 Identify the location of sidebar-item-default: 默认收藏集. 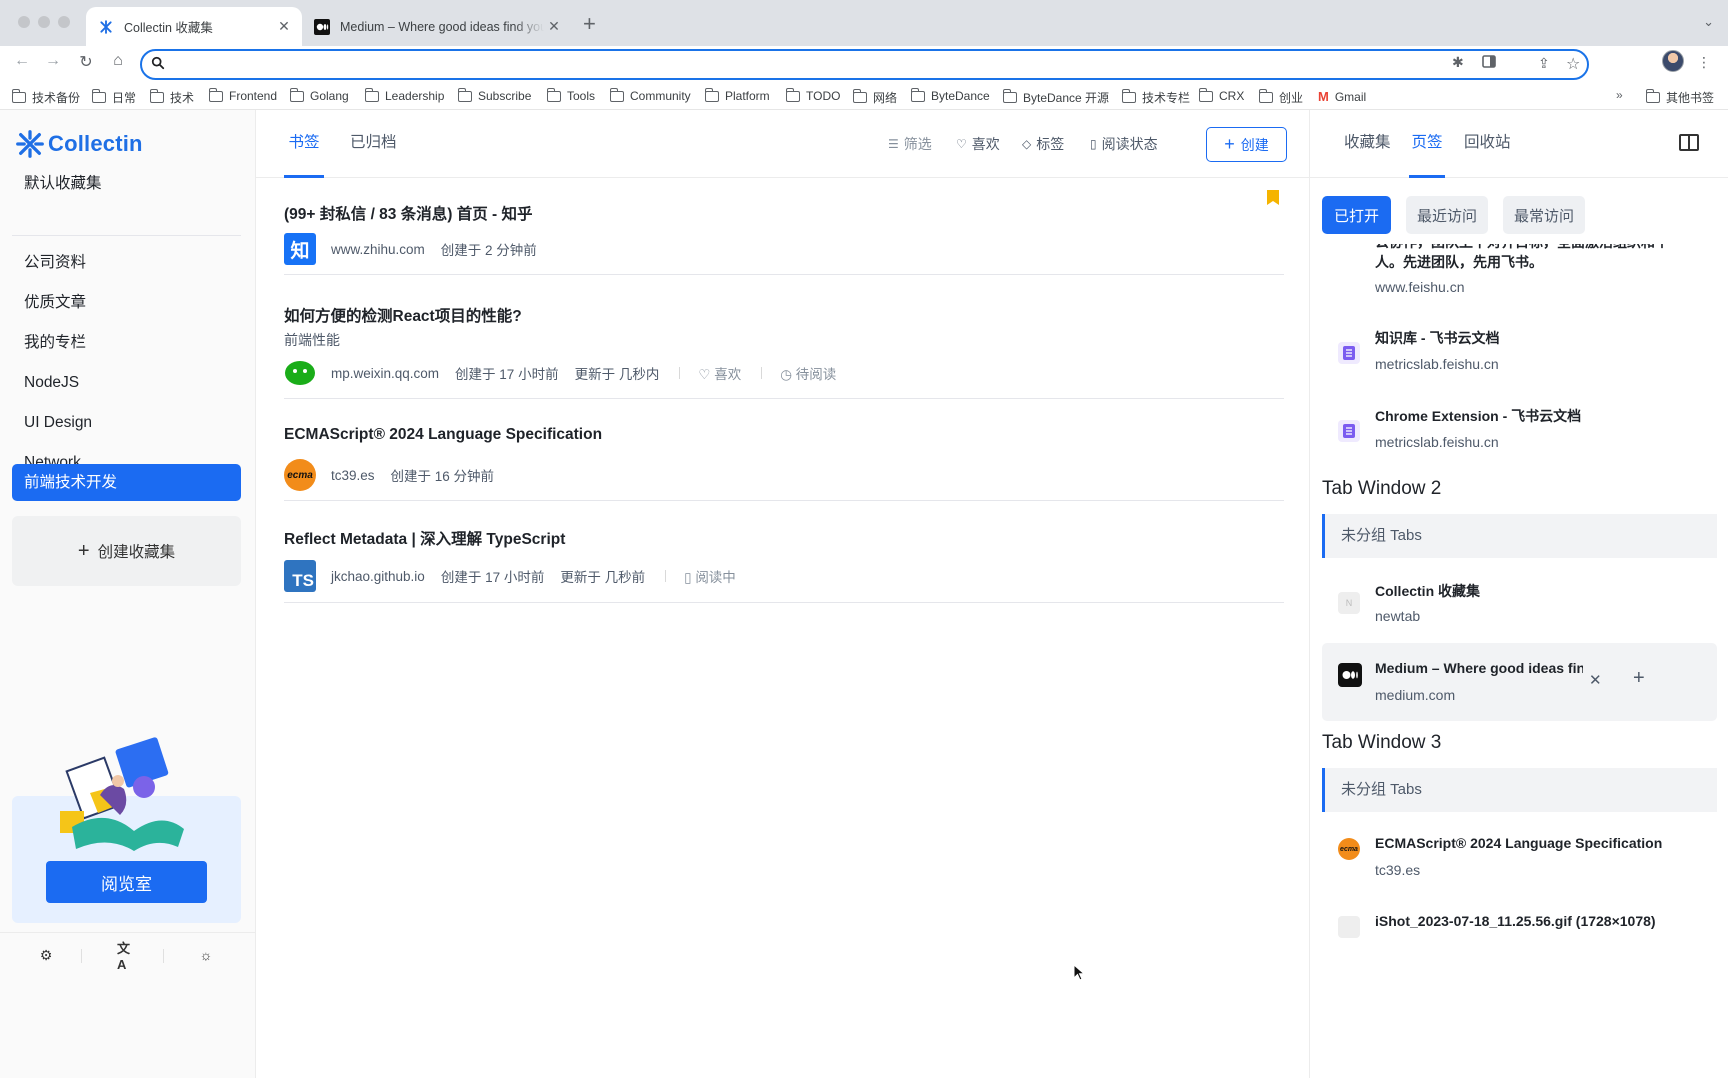
(126, 184).